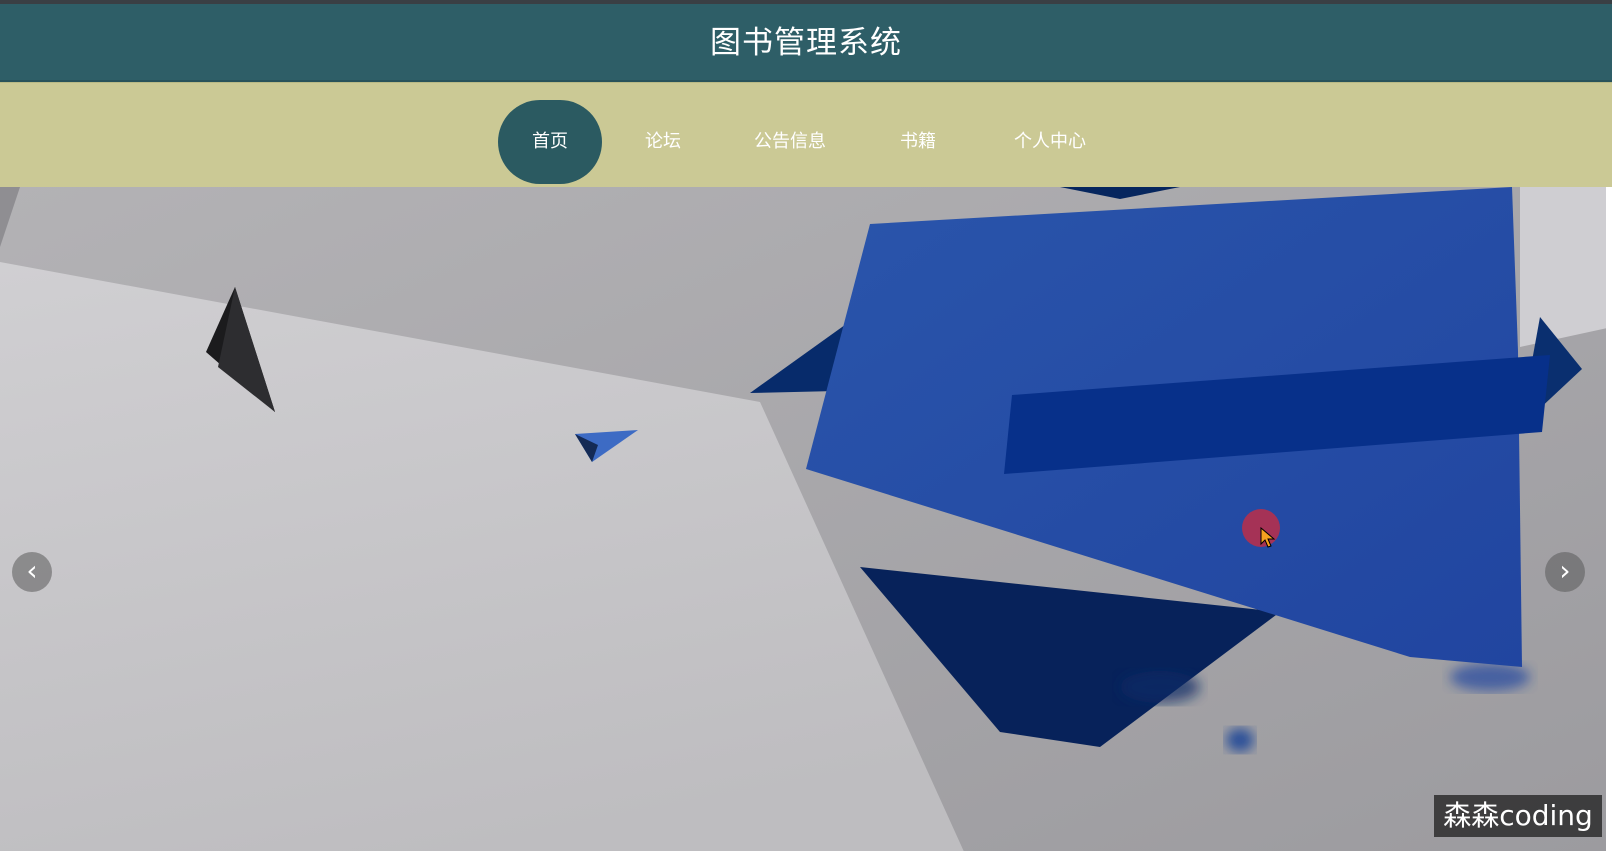 The height and width of the screenshot is (851, 1612). I want to click on nav-item-forum: 论坛, so click(663, 142).